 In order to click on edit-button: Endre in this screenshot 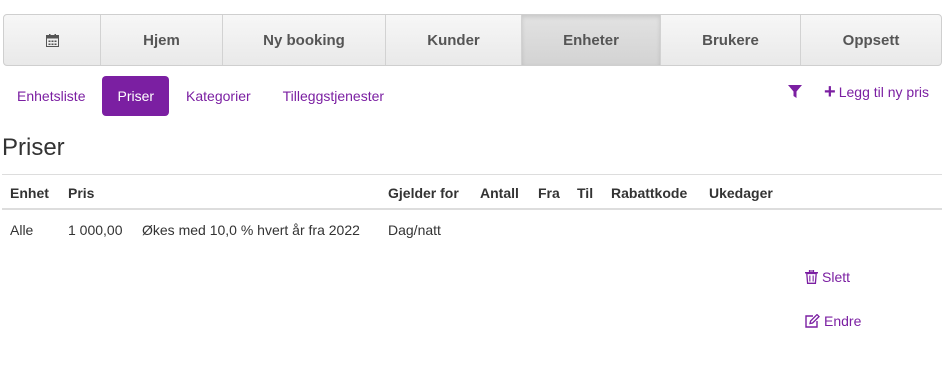, I will do `click(833, 321)`.